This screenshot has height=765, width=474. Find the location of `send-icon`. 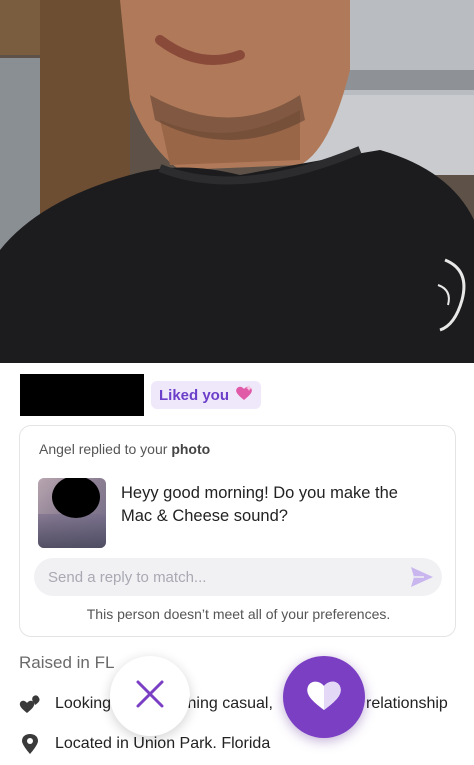

send-icon is located at coordinates (422, 577).